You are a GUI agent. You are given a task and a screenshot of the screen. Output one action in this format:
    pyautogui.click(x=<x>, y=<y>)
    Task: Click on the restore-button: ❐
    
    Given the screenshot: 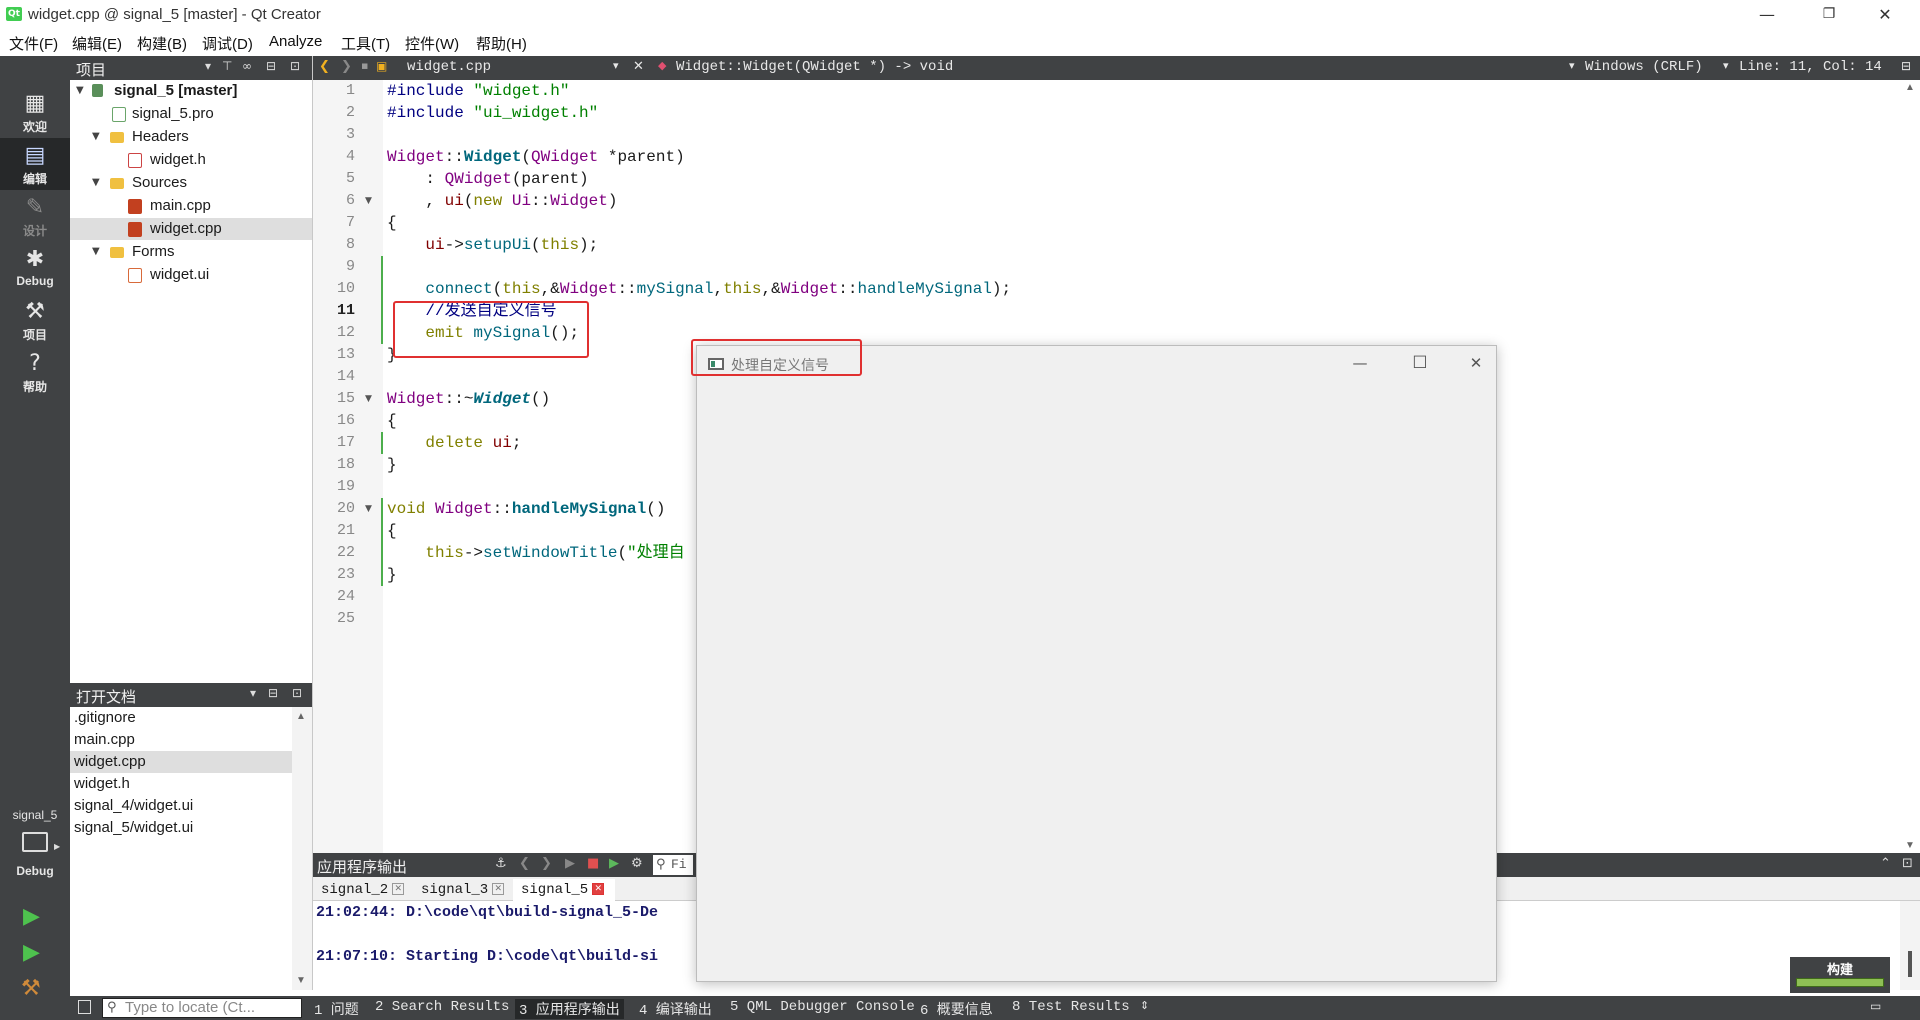 What is the action you would take?
    pyautogui.click(x=1829, y=14)
    